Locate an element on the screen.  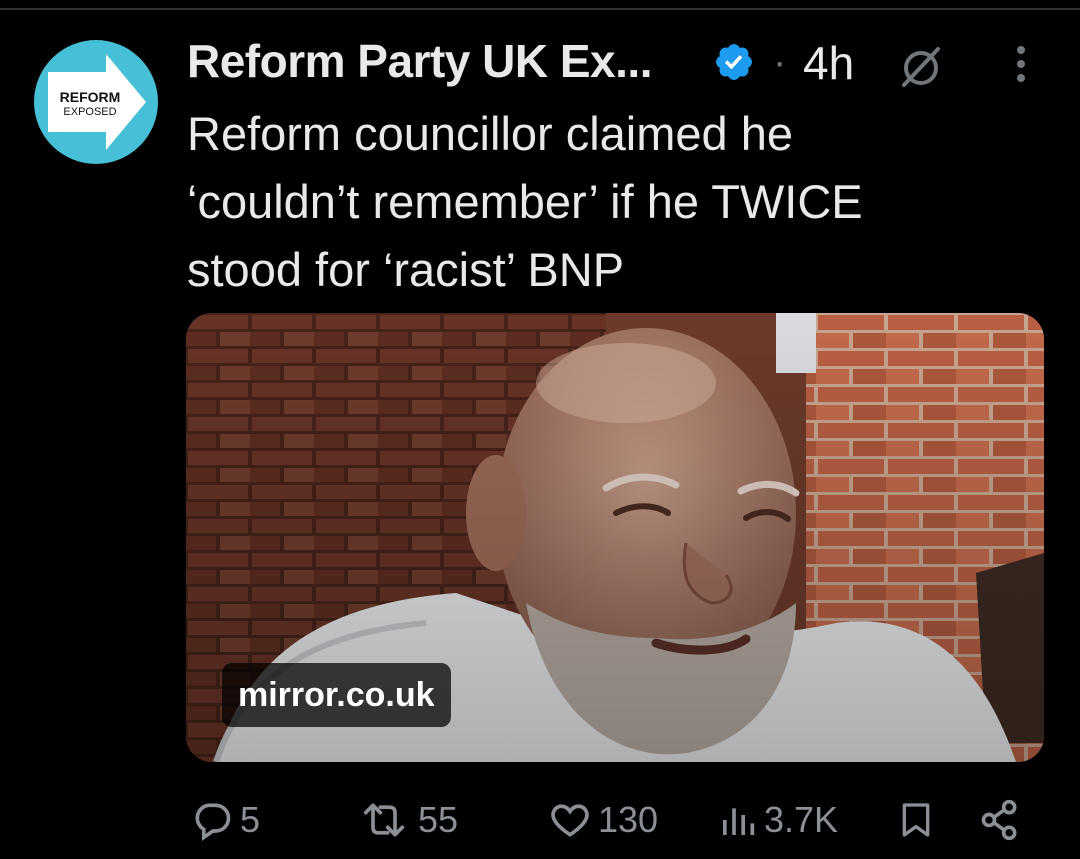
reform-exposed-logo: REFORM EXPOSED is located at coordinates (96, 102).